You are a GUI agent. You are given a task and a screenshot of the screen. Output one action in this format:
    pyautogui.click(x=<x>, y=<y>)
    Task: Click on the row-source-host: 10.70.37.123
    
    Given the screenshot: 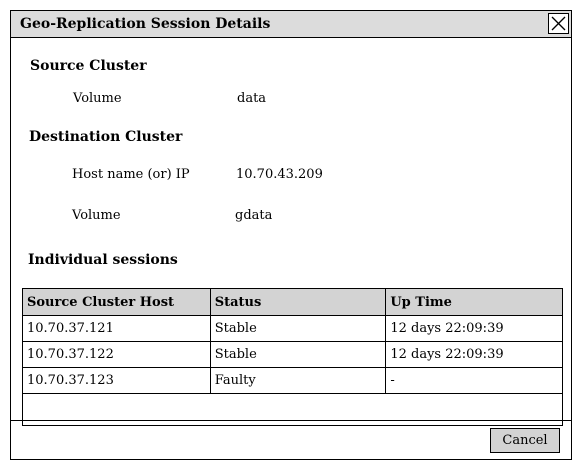 What is the action you would take?
    pyautogui.click(x=116, y=380)
    